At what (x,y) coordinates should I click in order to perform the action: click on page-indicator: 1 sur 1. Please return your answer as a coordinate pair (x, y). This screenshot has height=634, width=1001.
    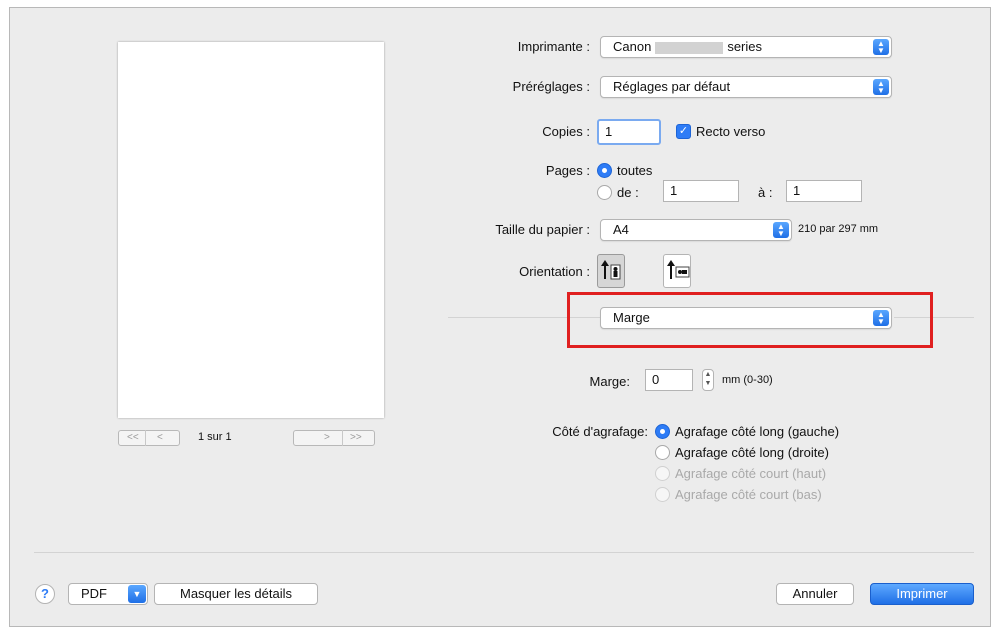
    Looking at the image, I should click on (215, 437).